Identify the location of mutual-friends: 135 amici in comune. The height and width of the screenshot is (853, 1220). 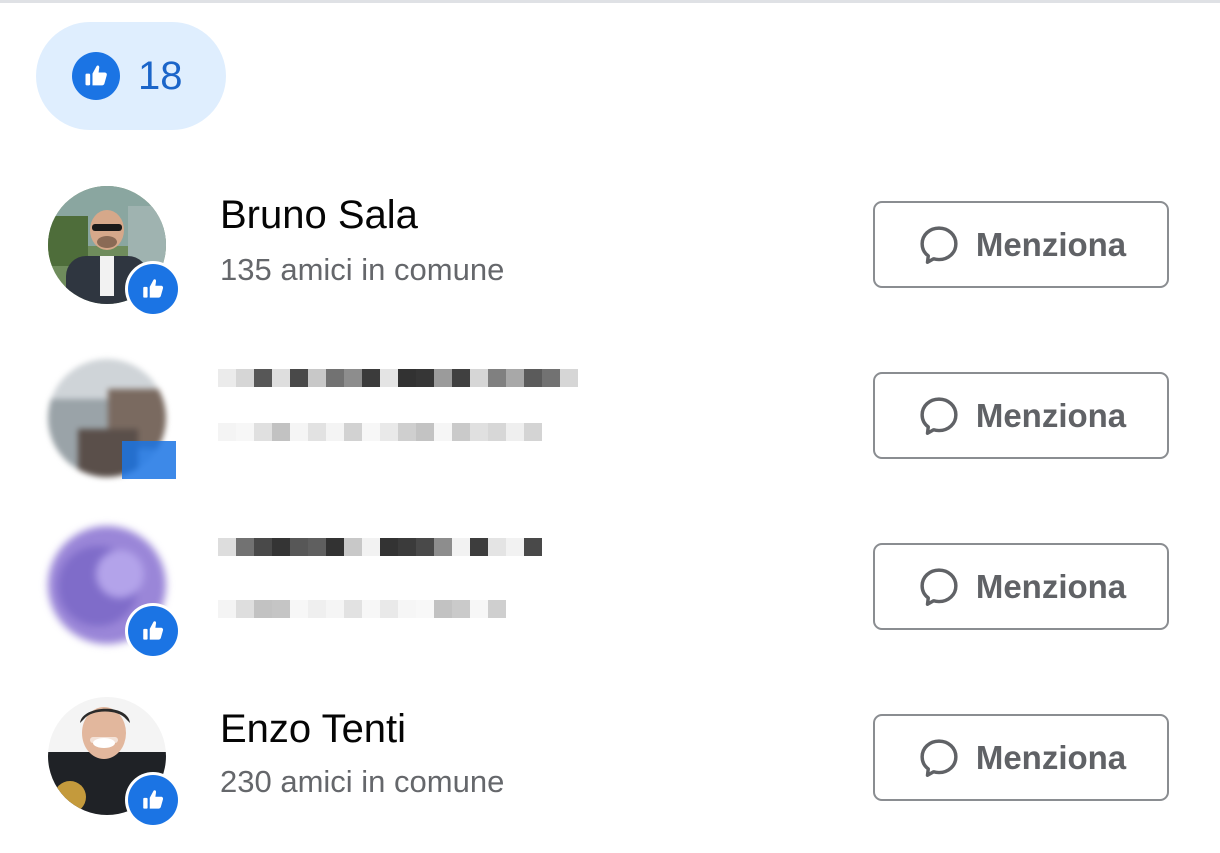
(362, 269).